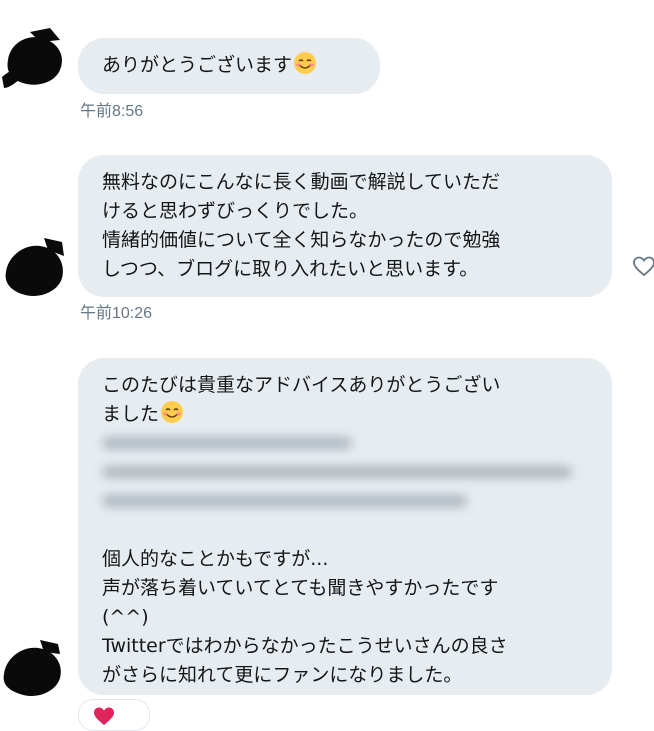 Image resolution: width=654 pixels, height=731 pixels. I want to click on message-text: ありがとうございます, so click(228, 65).